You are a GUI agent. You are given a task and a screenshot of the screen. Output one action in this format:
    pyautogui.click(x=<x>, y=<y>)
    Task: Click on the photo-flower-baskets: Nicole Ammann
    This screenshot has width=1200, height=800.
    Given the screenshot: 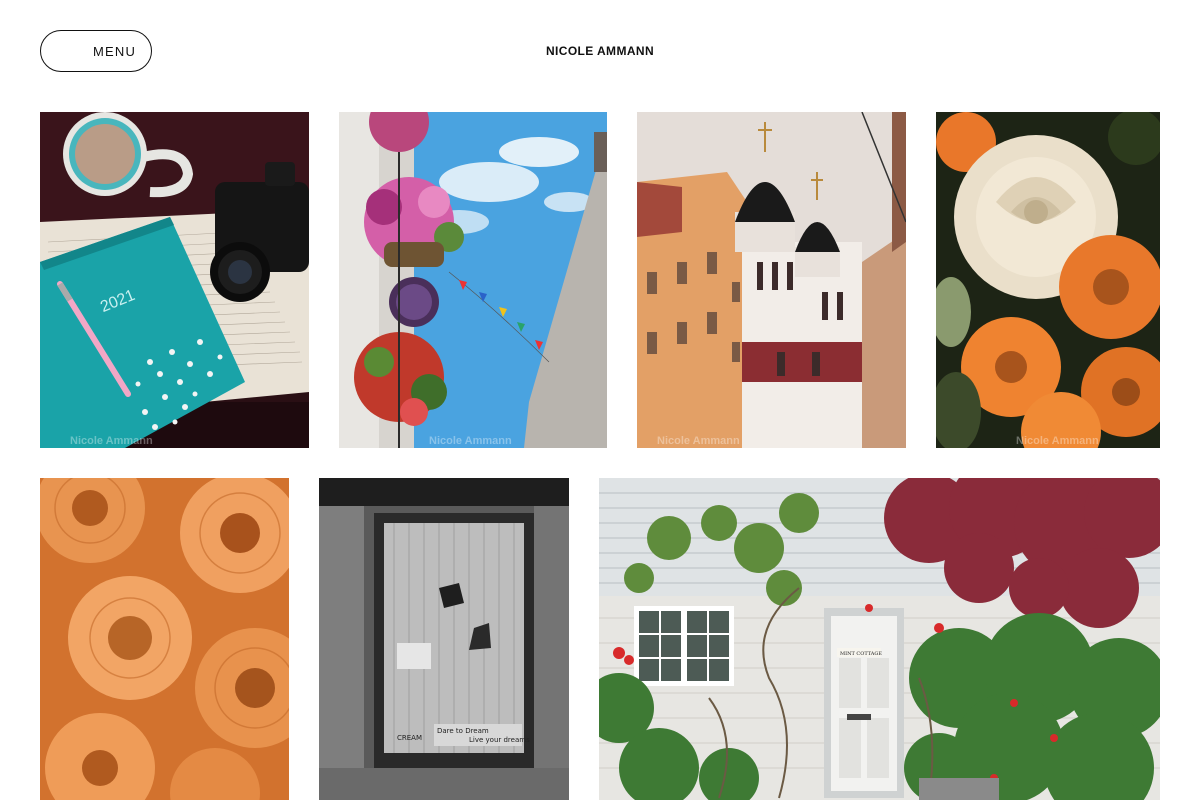 What is the action you would take?
    pyautogui.click(x=473, y=280)
    